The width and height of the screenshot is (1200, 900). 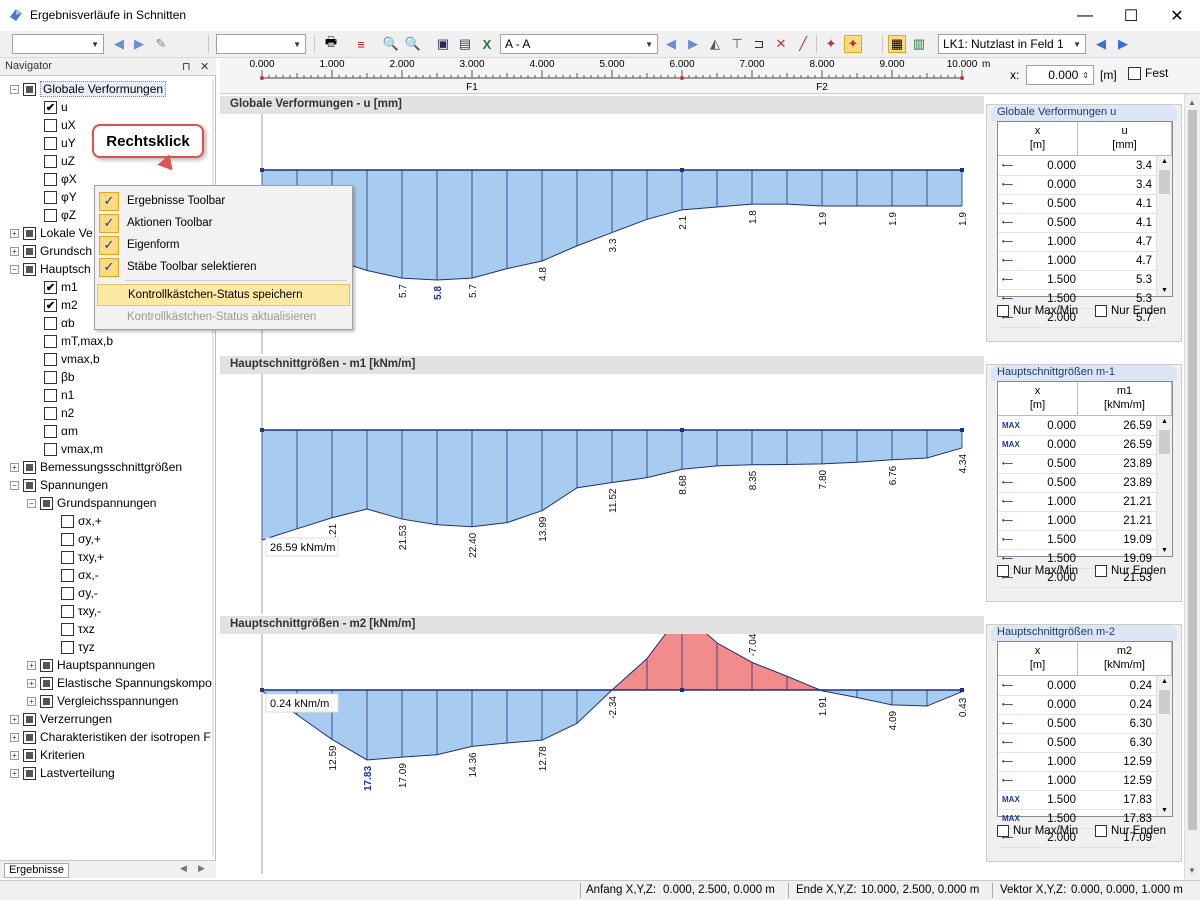 What do you see at coordinates (110, 737) in the screenshot?
I see `tree-item: + Charakteristiken der isotropen F` at bounding box center [110, 737].